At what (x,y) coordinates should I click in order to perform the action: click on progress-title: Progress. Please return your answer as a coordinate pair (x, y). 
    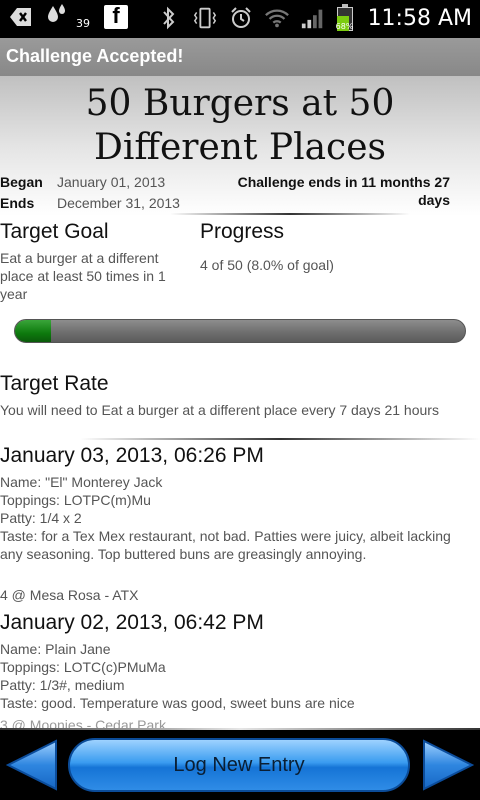
    Looking at the image, I should click on (242, 231).